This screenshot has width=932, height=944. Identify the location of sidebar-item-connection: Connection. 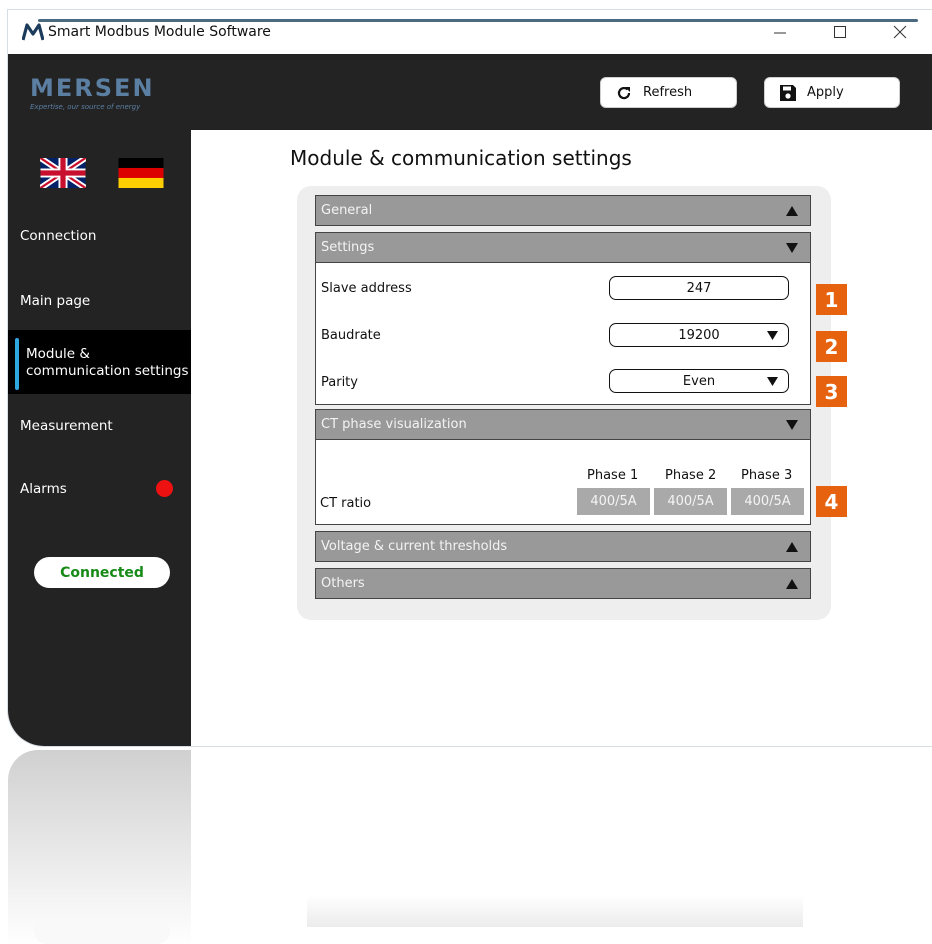
(99, 236).